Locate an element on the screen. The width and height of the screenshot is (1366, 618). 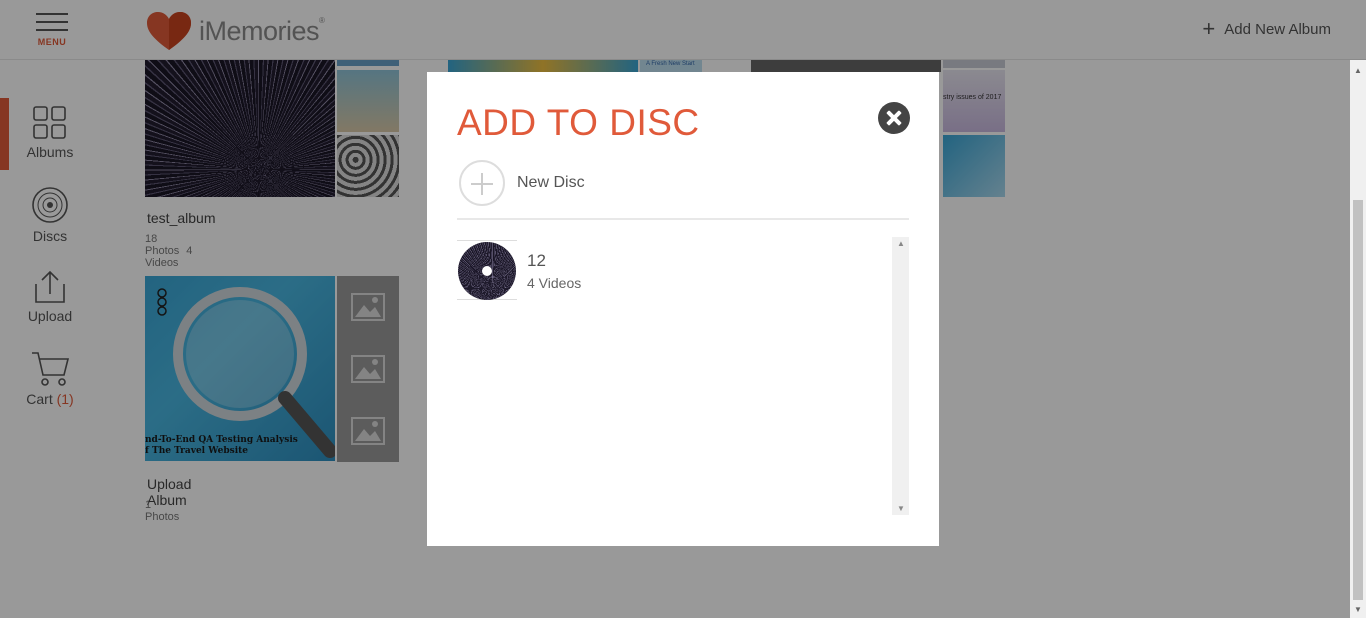
page-scrollbar: ▲ ▼ is located at coordinates (1358, 339).